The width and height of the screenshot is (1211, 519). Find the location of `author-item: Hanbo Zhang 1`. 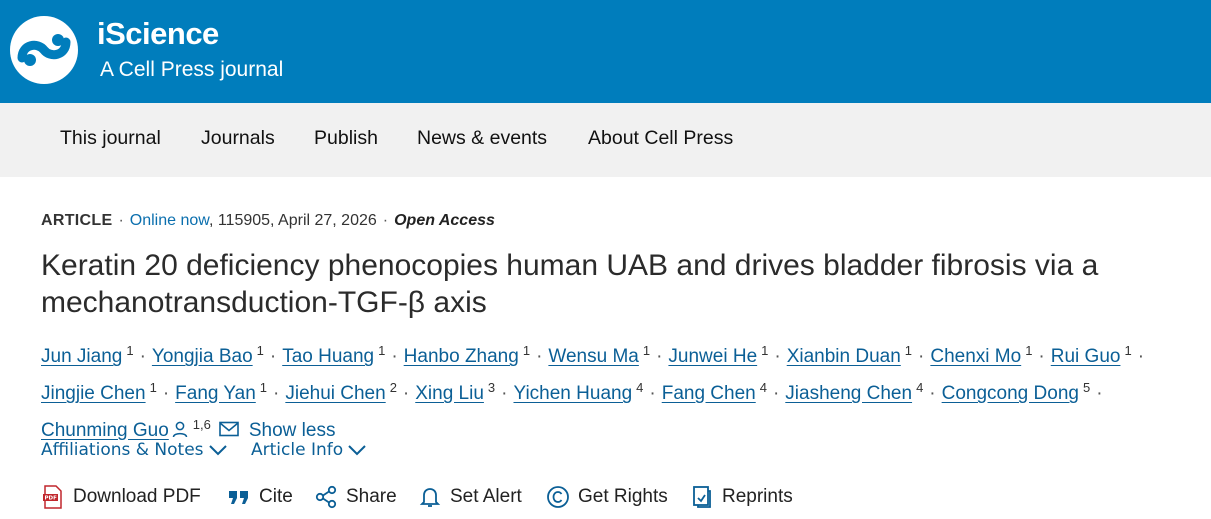

author-item: Hanbo Zhang 1 is located at coordinates (467, 355).